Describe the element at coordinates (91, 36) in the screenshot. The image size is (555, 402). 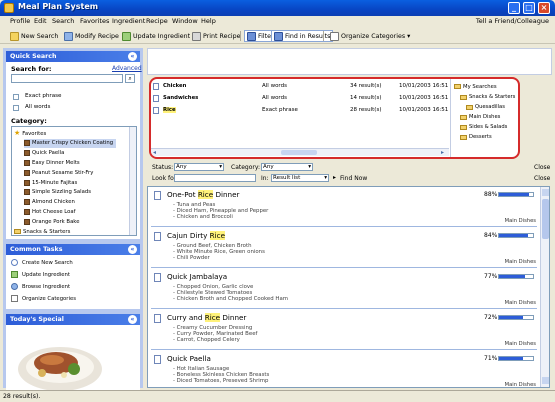
I see `modify-recipe-button: Modify Recipe` at that location.